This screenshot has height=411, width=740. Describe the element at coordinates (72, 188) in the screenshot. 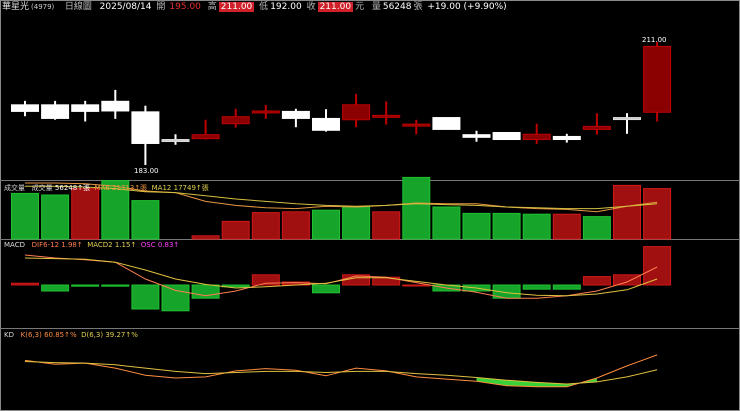

I see `vol-value: 56248↑張` at that location.